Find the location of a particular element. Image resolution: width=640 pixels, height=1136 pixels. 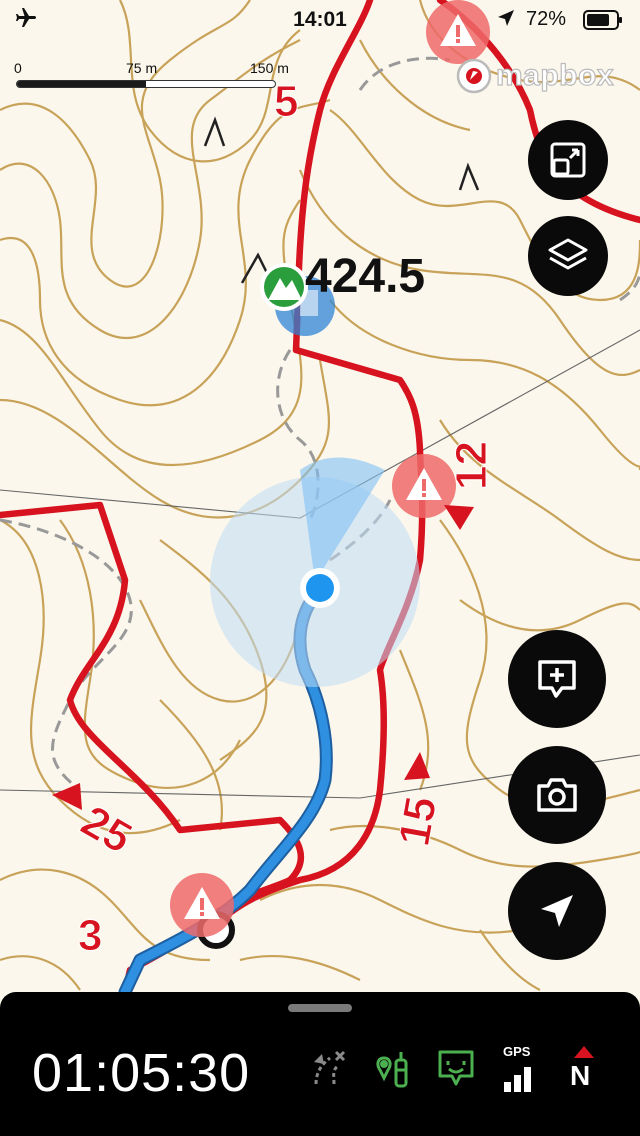

add-note-button is located at coordinates (557, 679).